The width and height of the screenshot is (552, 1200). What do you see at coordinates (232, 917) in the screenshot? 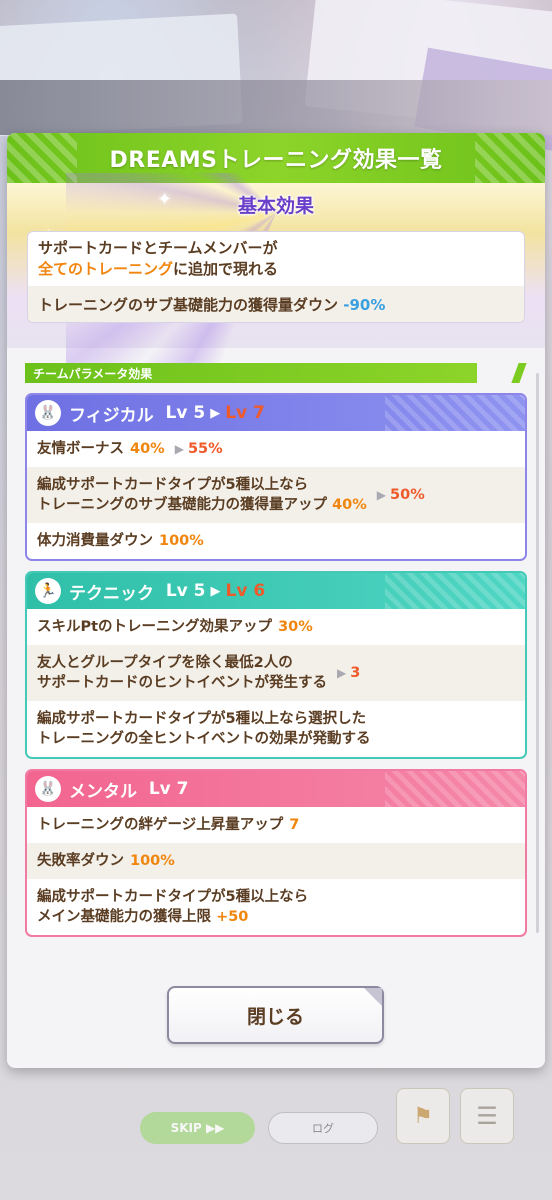
I see `effect-value: +50` at bounding box center [232, 917].